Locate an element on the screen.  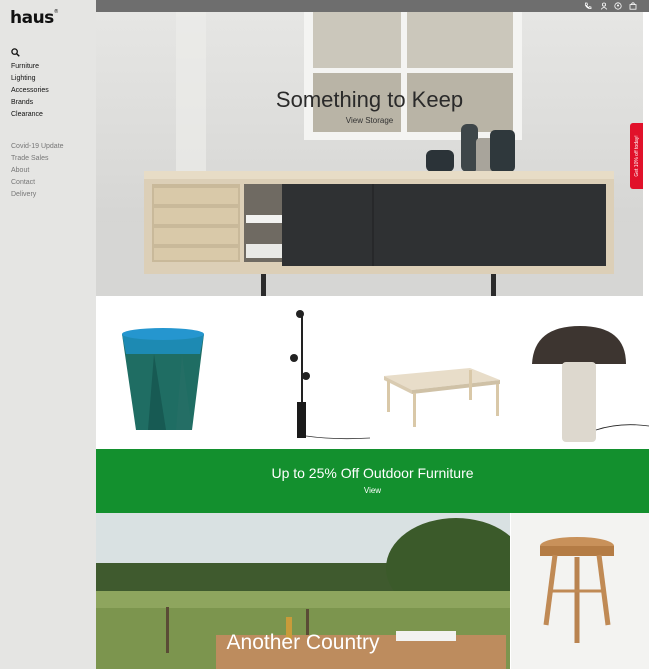
account-icon is located at coordinates (604, 6).